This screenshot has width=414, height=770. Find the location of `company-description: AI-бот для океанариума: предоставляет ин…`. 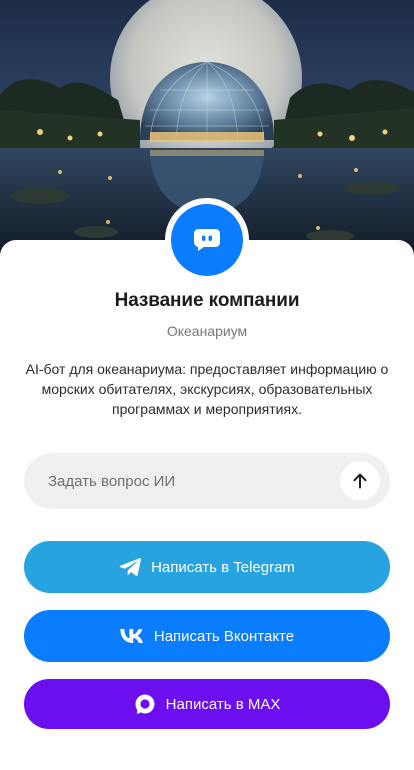

company-description: AI-бот для океанариума: предоставляет ин… is located at coordinates (207, 389).